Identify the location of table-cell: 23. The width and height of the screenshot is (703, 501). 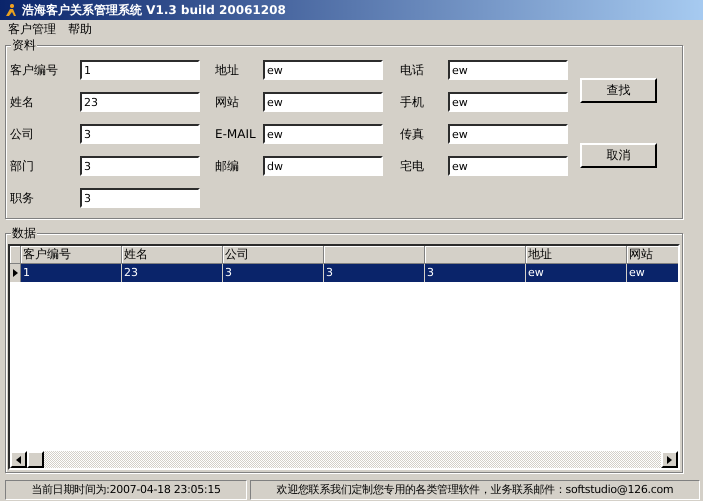
(172, 273).